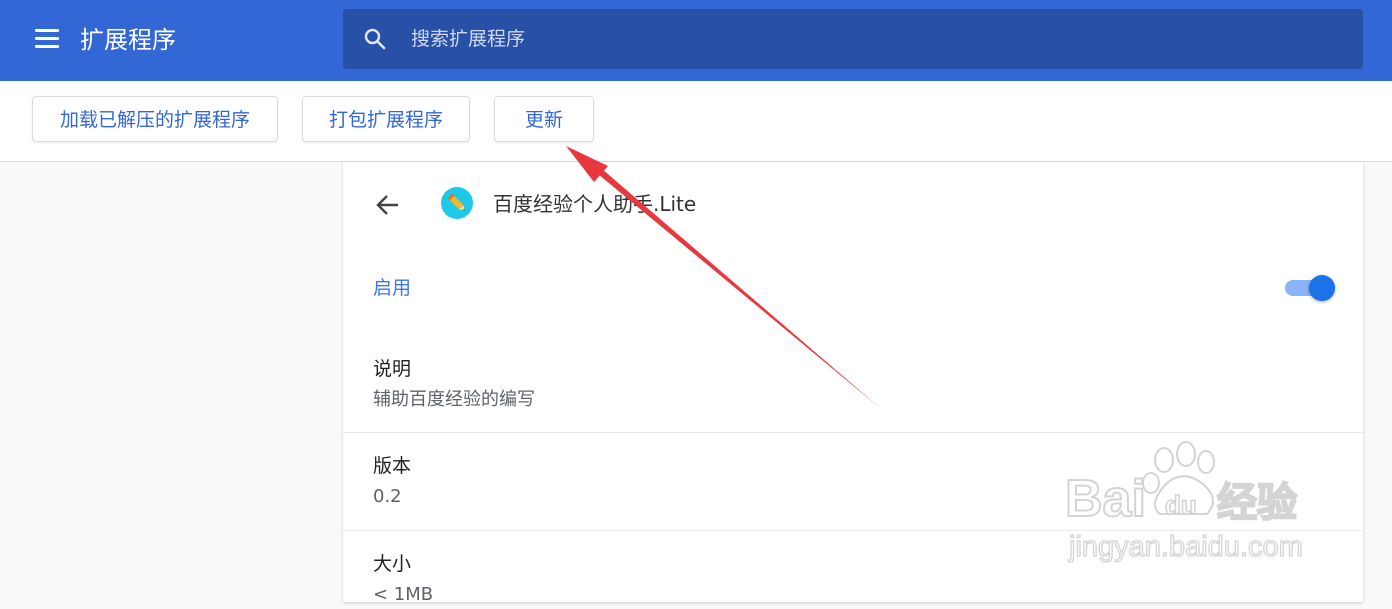 This screenshot has height=609, width=1392. Describe the element at coordinates (853, 39) in the screenshot. I see `search-input: 搜索扩展程序` at that location.